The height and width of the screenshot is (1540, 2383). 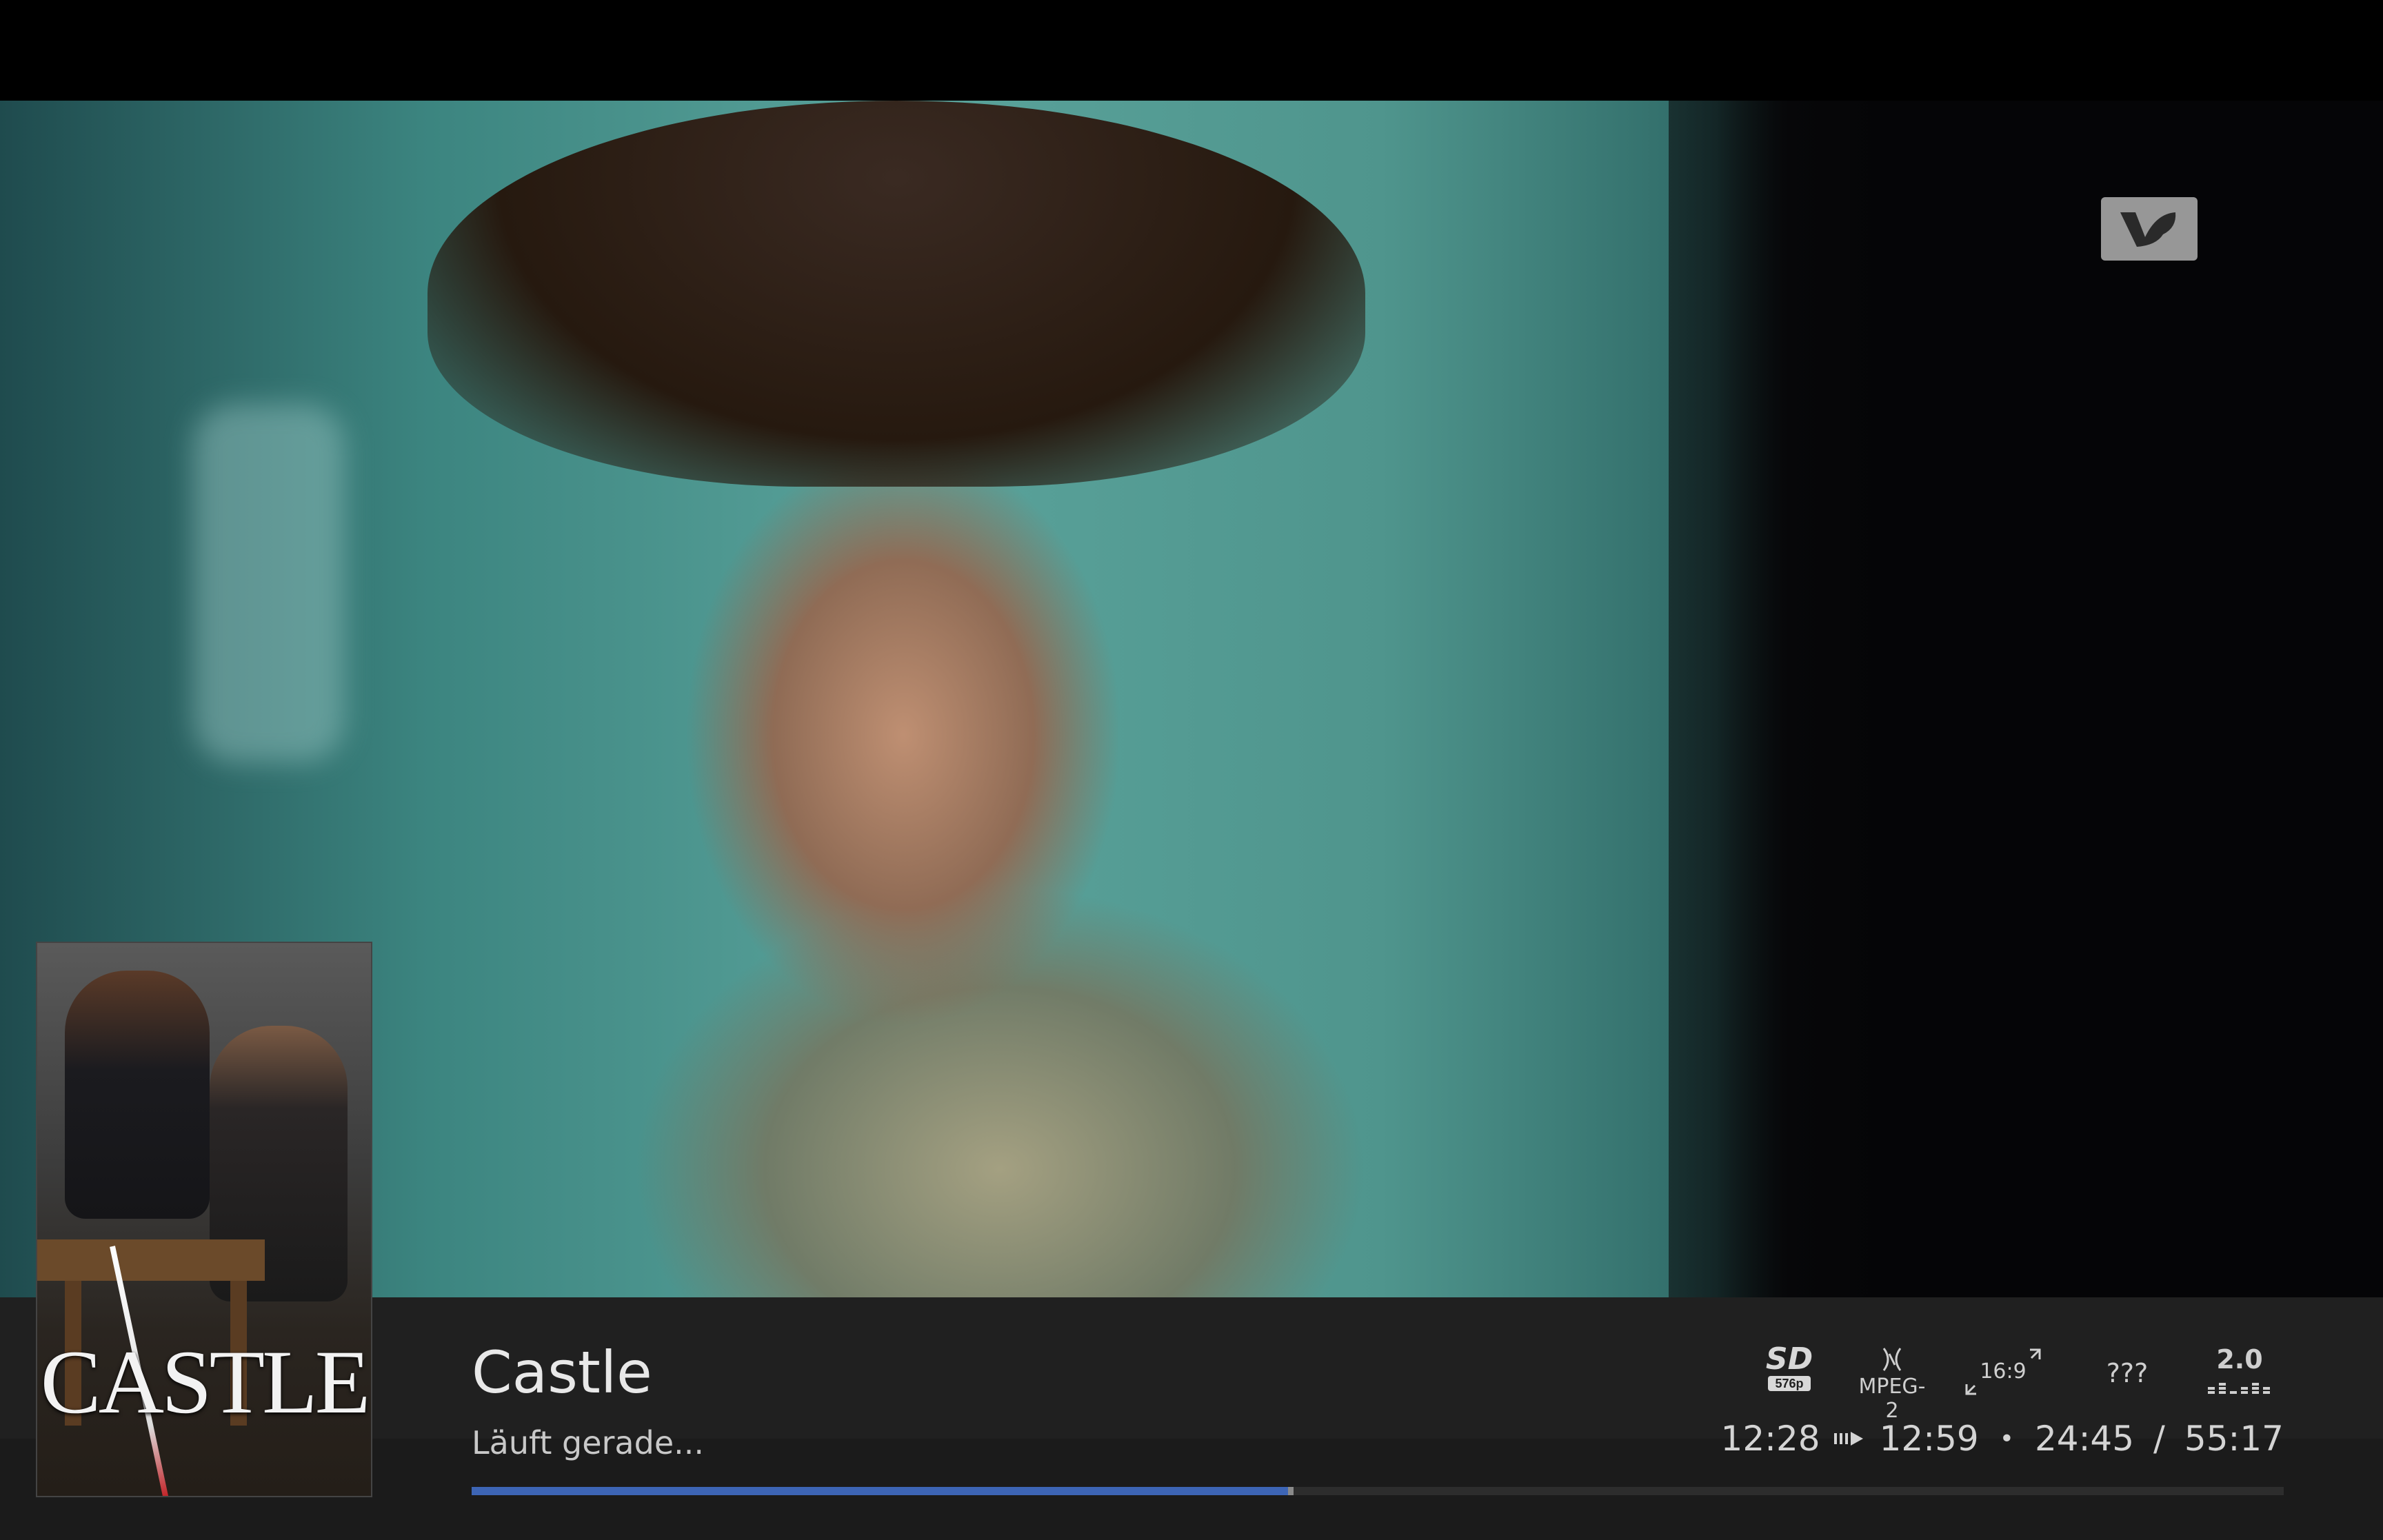 I want to click on codec-label: MPEG-2, so click(x=1892, y=1399).